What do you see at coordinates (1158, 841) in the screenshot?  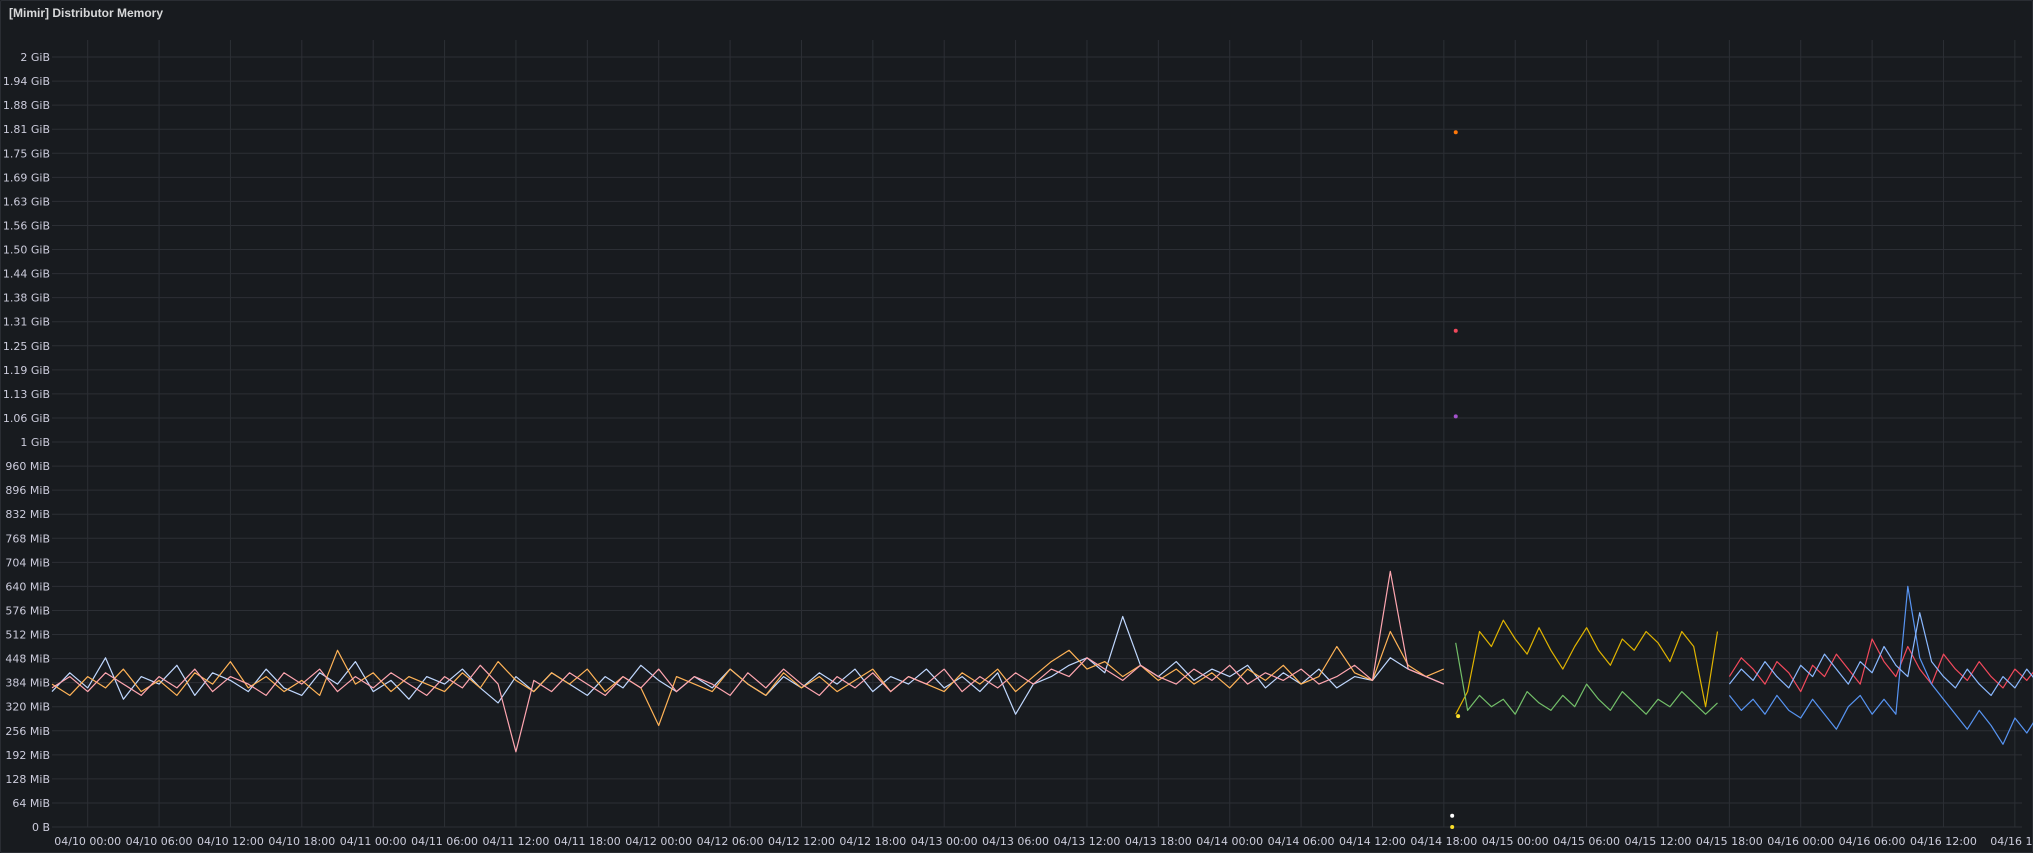 I see `x-tick-label: 04/13 18:00` at bounding box center [1158, 841].